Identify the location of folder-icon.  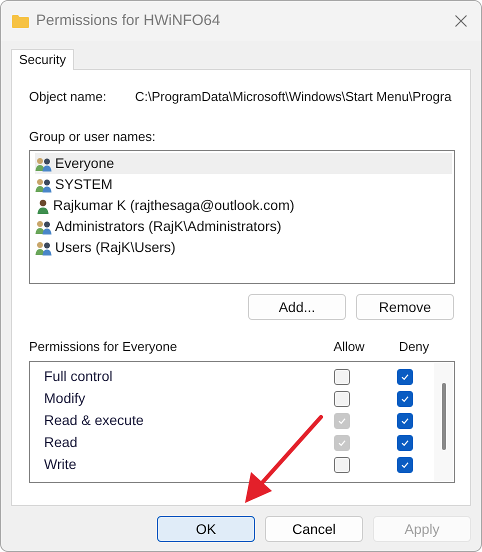
(20, 21).